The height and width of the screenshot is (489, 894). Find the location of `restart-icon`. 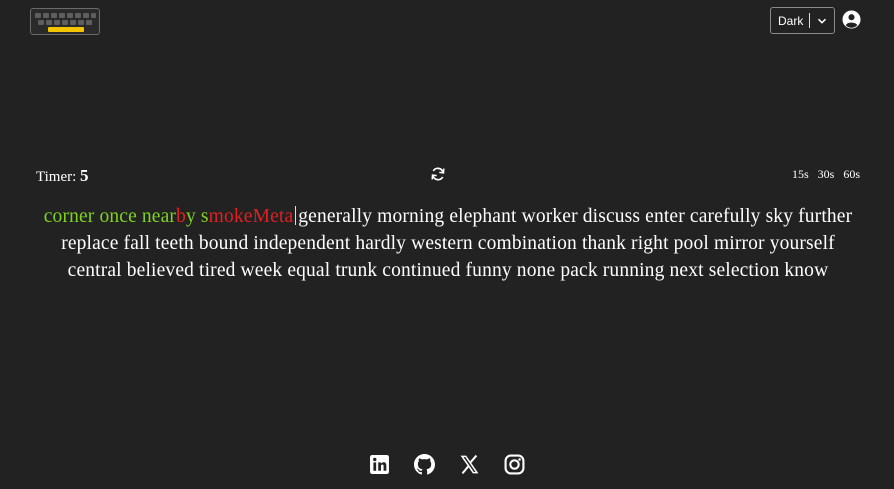

restart-icon is located at coordinates (438, 174).